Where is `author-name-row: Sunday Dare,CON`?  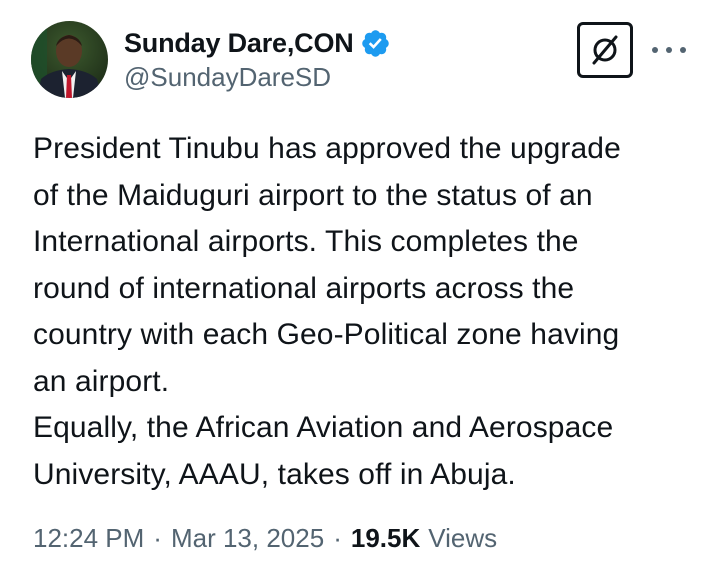 author-name-row: Sunday Dare,CON is located at coordinates (257, 43).